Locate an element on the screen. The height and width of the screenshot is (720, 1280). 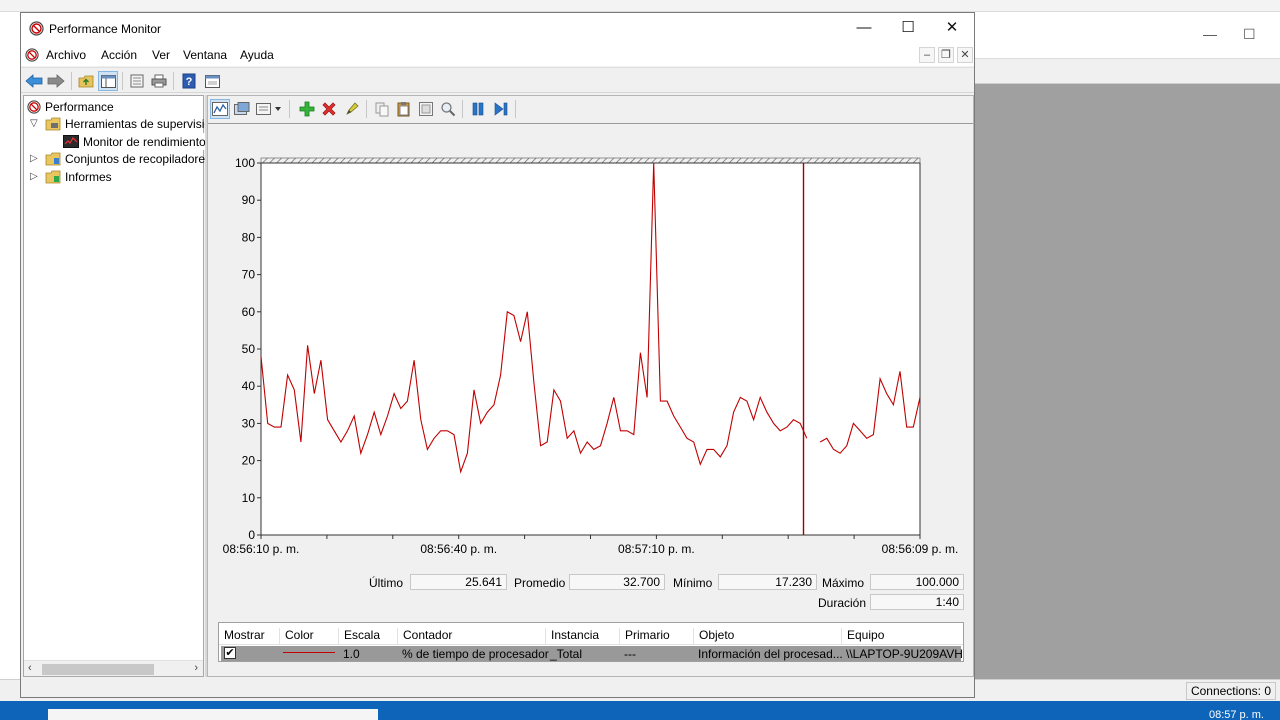
folder-reports-icon is located at coordinates (53, 177).